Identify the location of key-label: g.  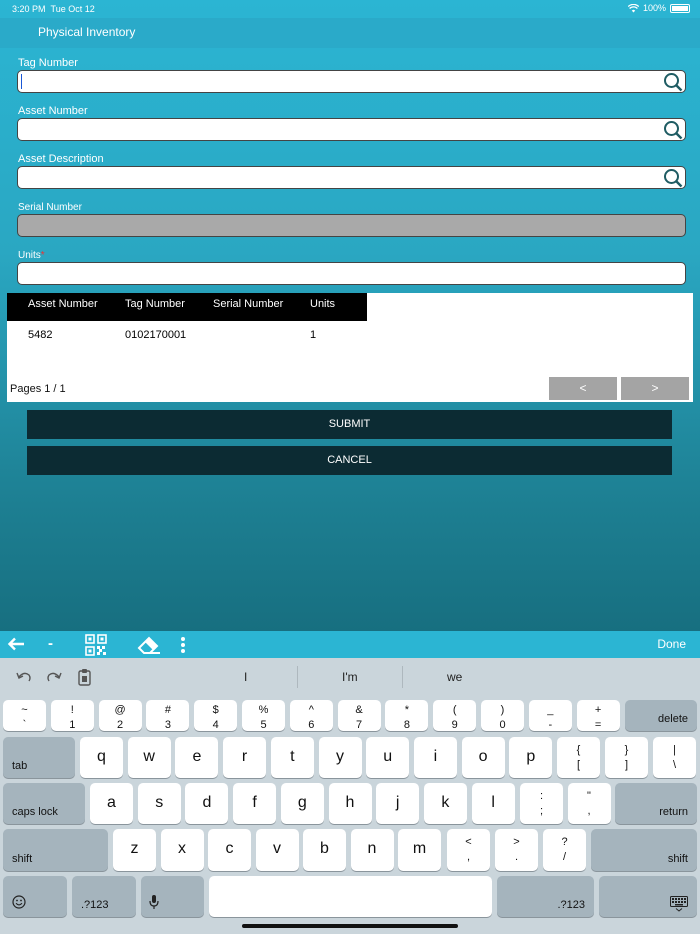
(302, 802).